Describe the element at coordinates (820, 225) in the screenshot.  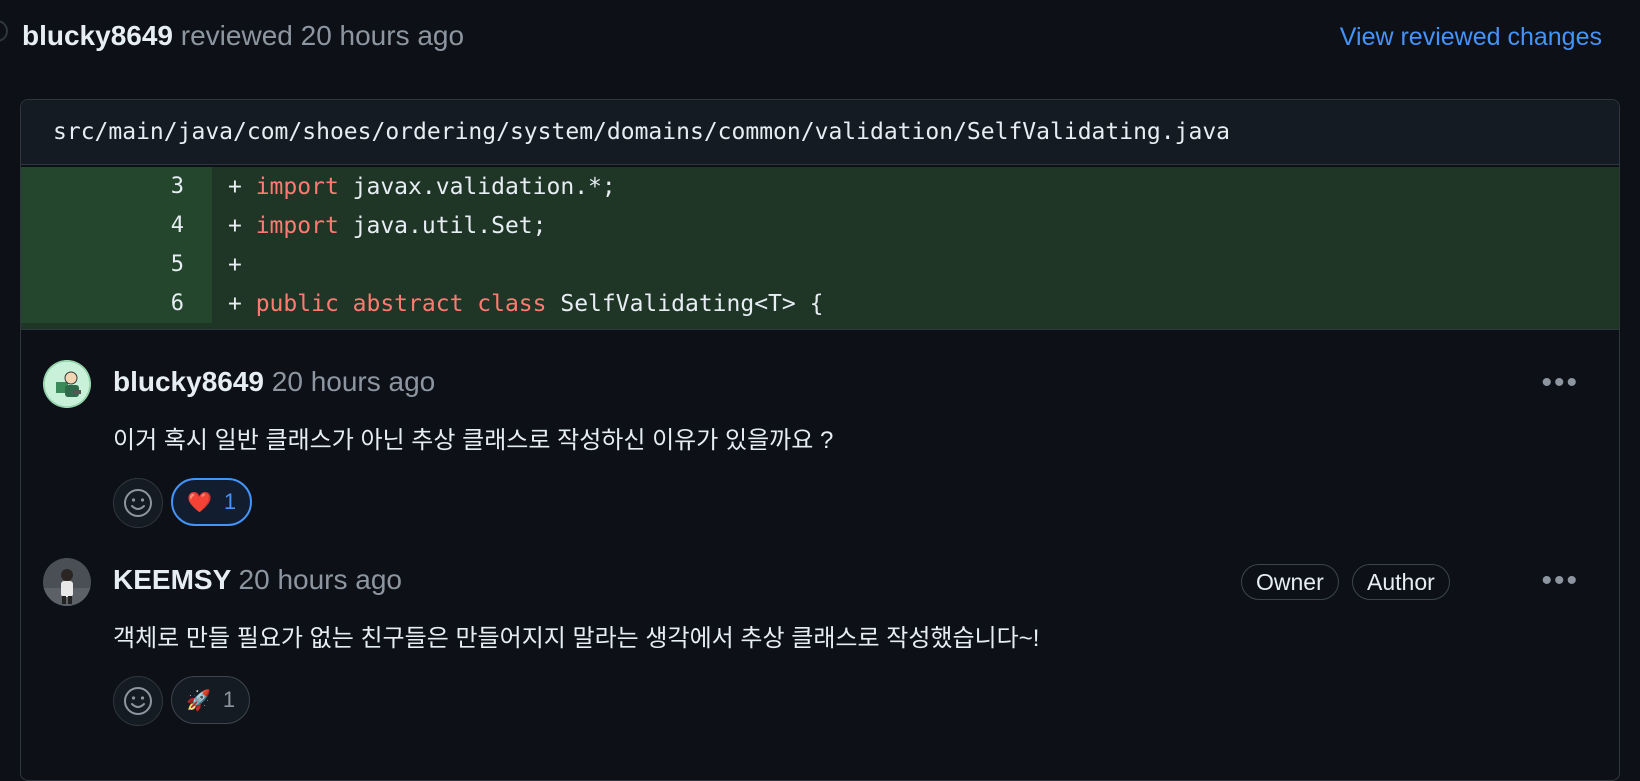
I see `diff-line: 4 + import java.util.Set;` at that location.